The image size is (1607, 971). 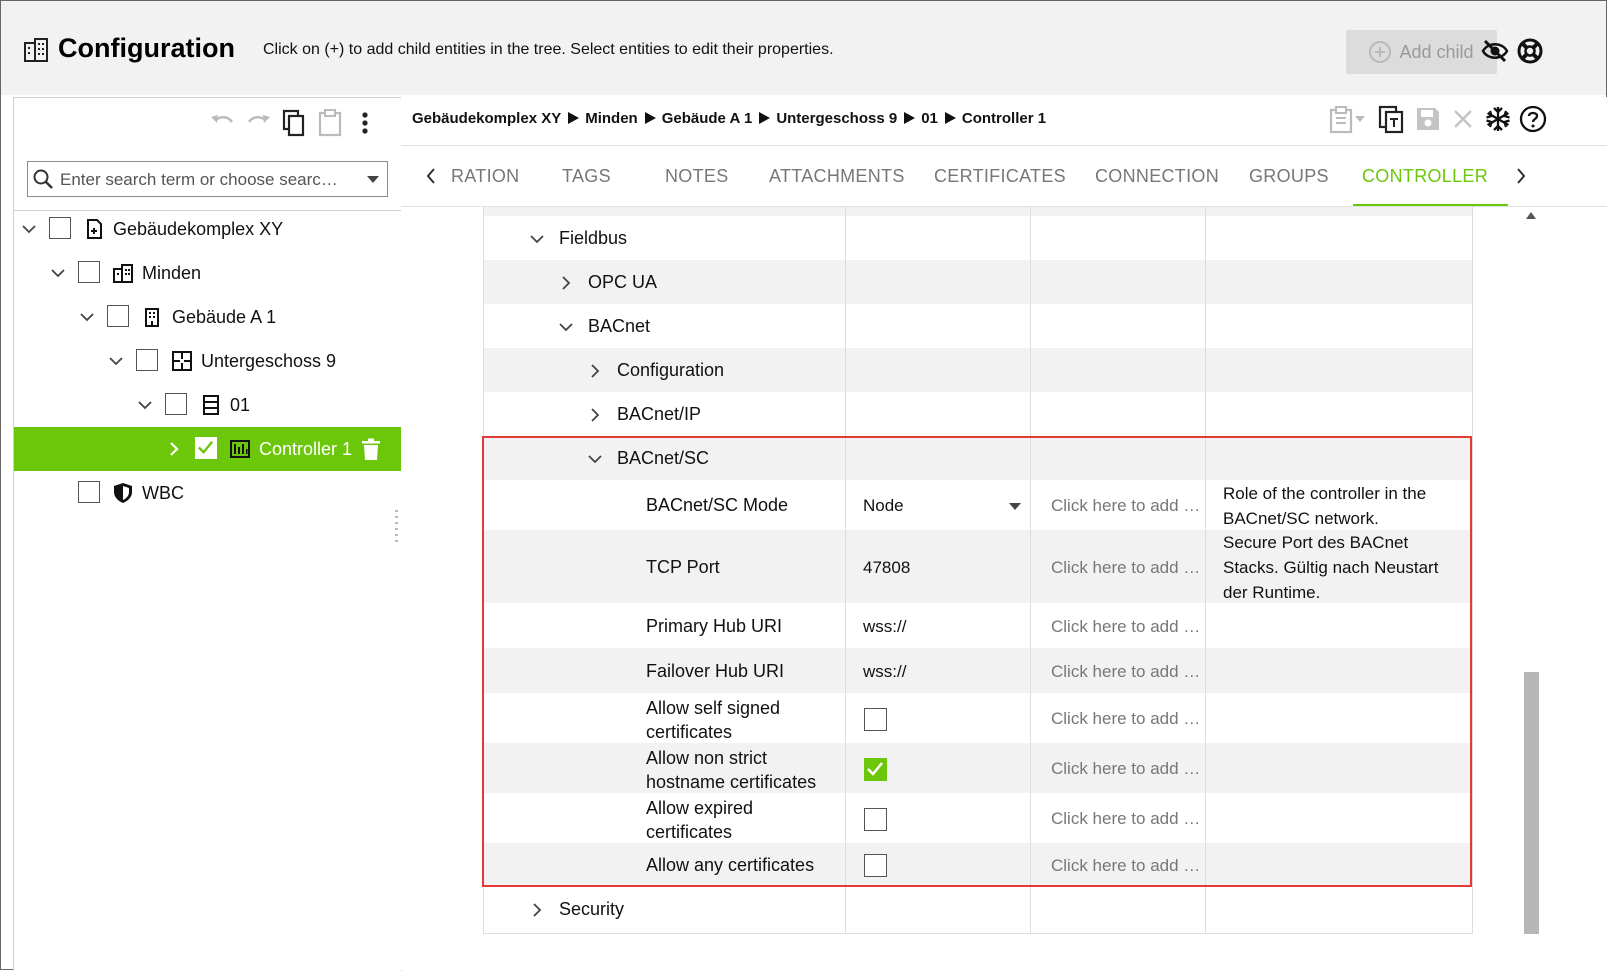 What do you see at coordinates (1289, 176) in the screenshot?
I see `tab-groups: GROUPS` at bounding box center [1289, 176].